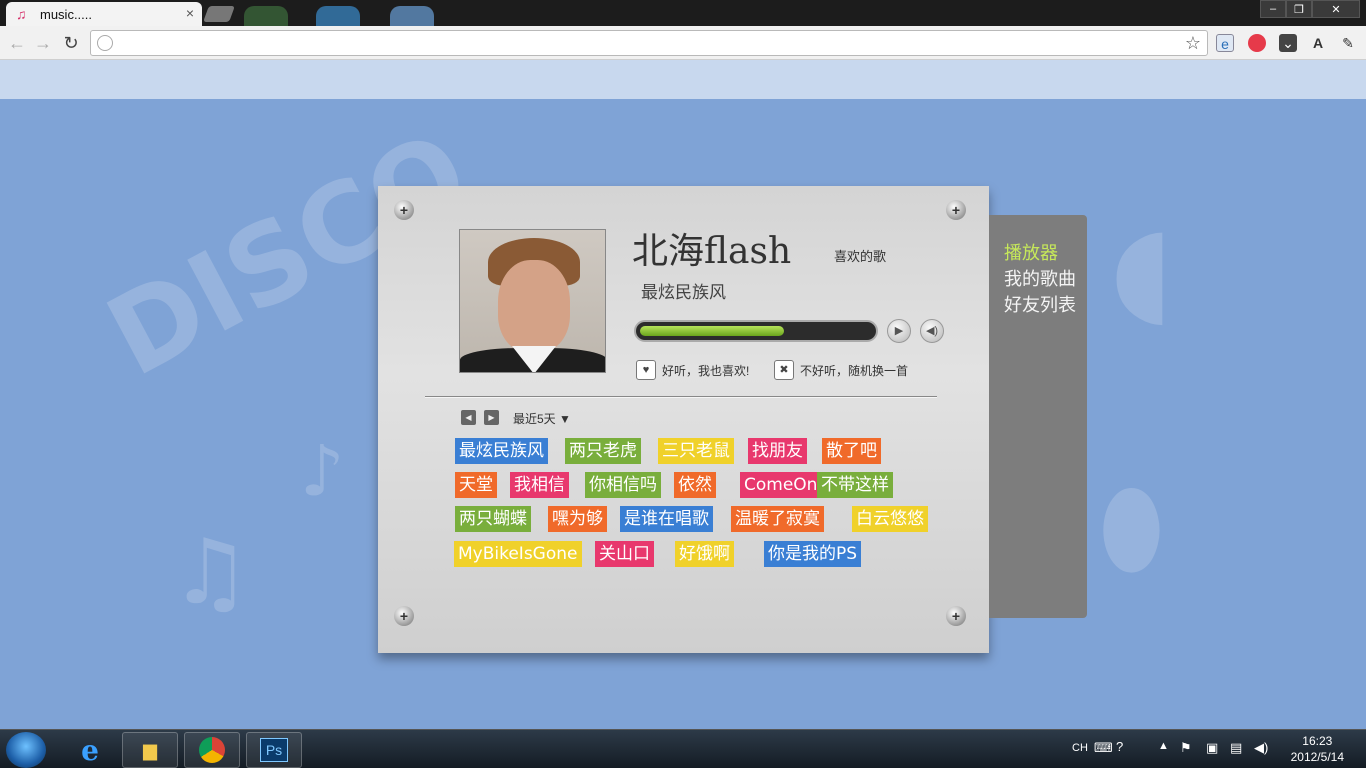 The image size is (1366, 768). I want to click on folder-icon: ▆, so click(150, 749).